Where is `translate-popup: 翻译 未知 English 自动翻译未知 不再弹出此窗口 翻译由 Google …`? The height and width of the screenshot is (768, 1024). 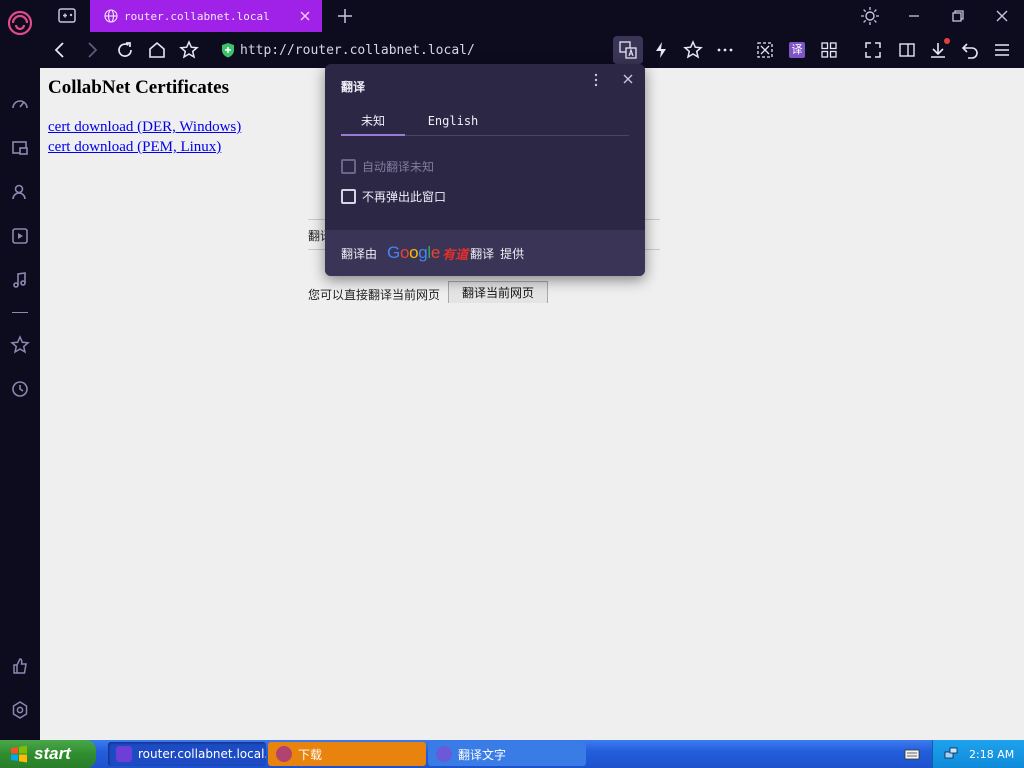 translate-popup: 翻译 未知 English 自动翻译未知 不再弹出此窗口 翻译由 Google … is located at coordinates (485, 170).